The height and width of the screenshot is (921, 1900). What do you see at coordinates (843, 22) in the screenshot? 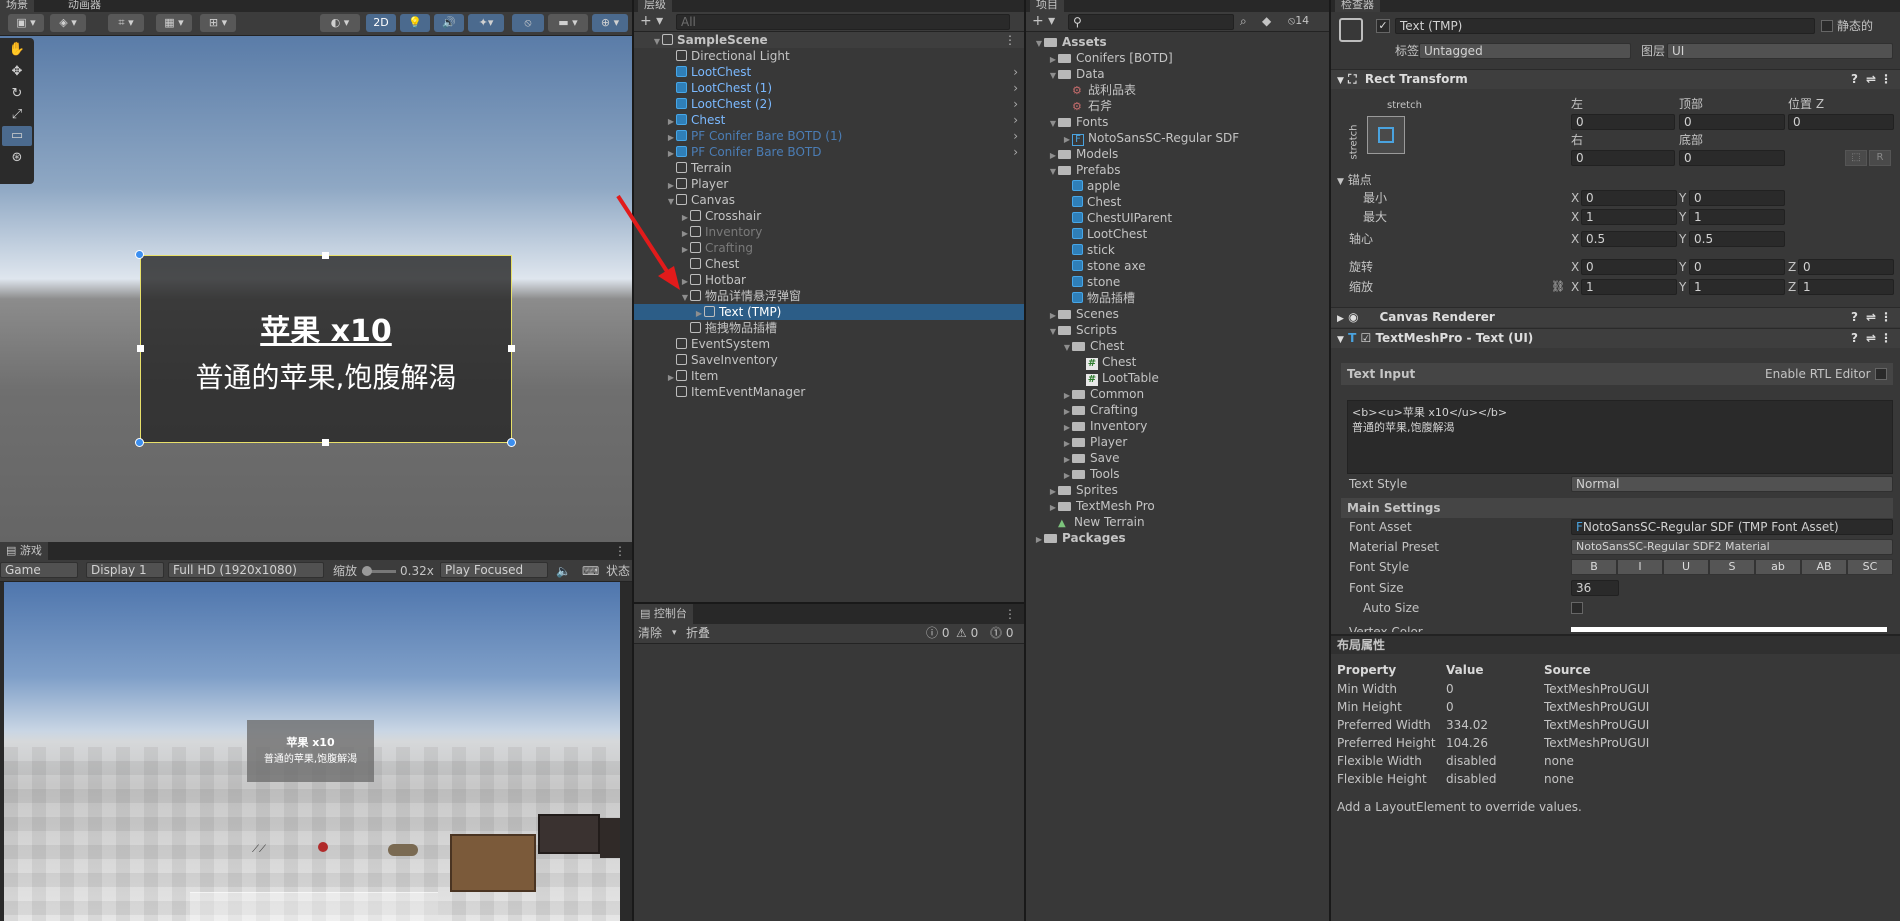
I see `hierarchy-search-input: All` at bounding box center [843, 22].